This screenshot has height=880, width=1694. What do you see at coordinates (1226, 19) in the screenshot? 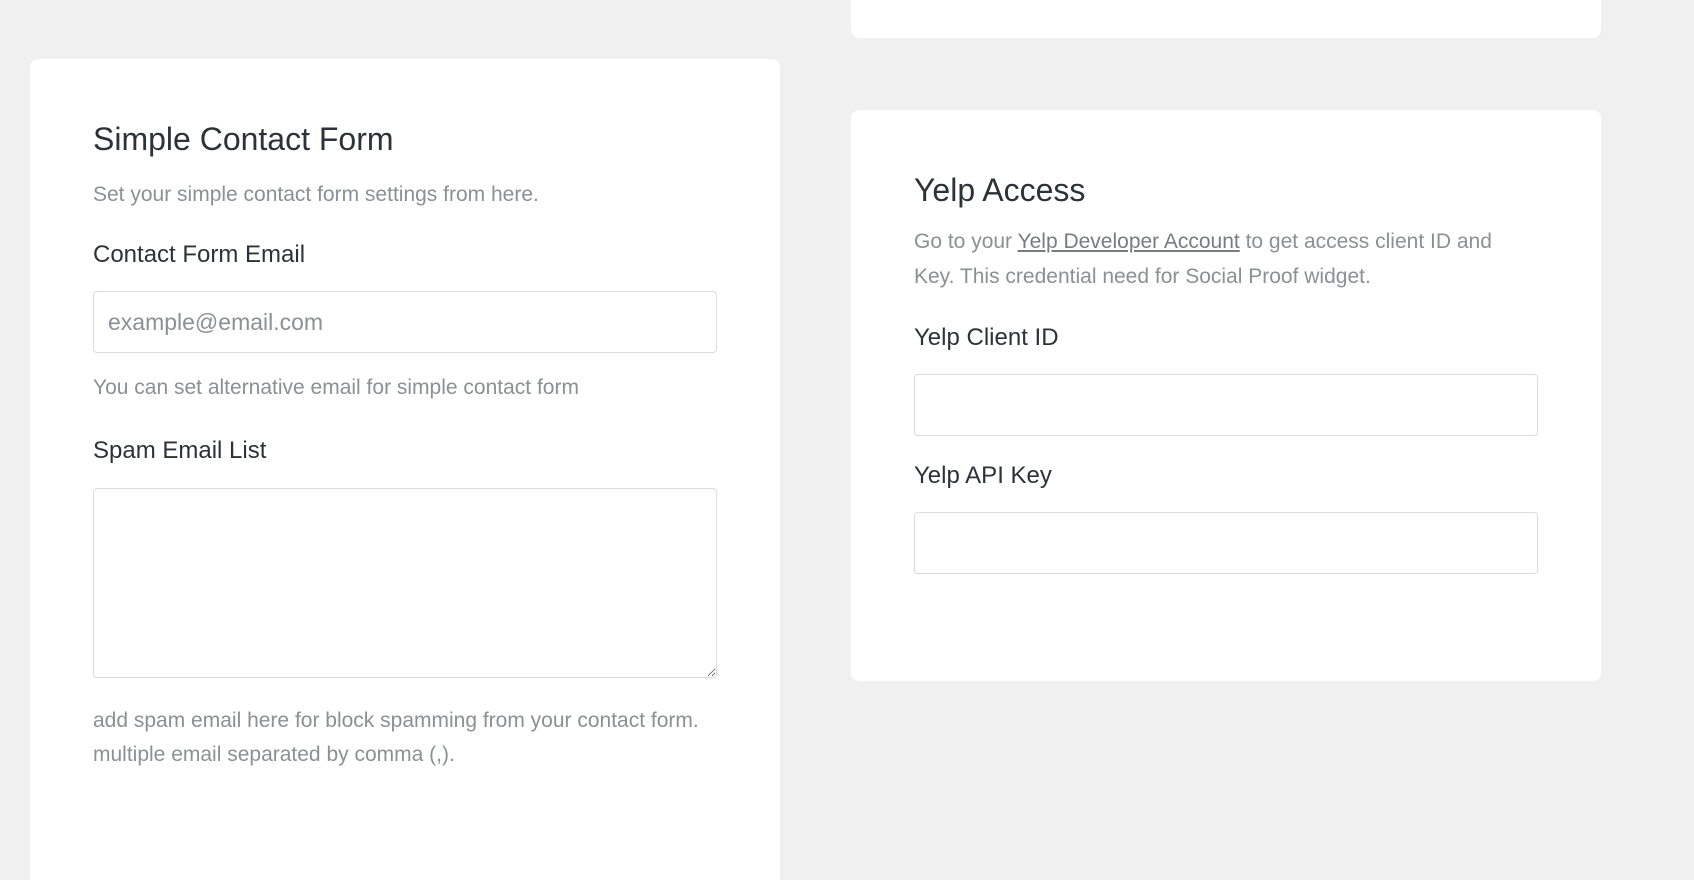
I see `settings-card-previous` at bounding box center [1226, 19].